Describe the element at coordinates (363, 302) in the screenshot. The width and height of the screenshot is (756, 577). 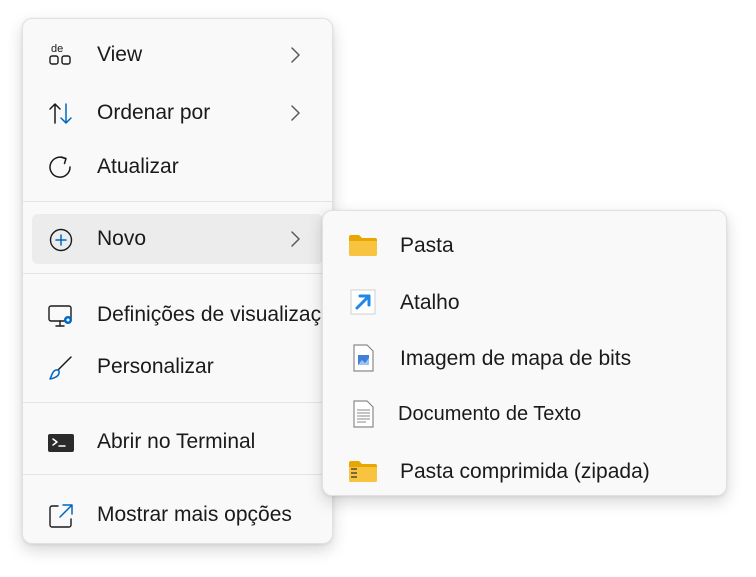
I see `shortcut-icon` at that location.